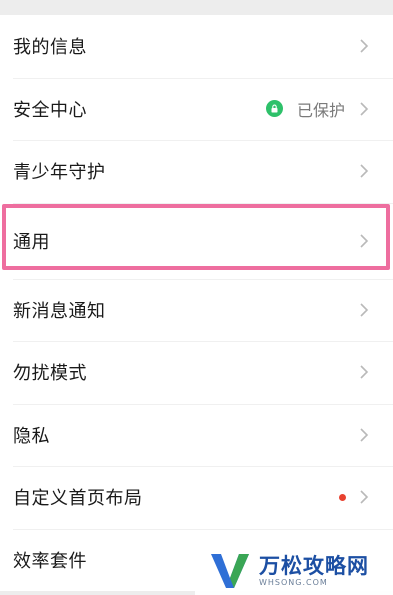 The image size is (393, 595). What do you see at coordinates (50, 561) in the screenshot?
I see `settings-item-label: 效率套件` at bounding box center [50, 561].